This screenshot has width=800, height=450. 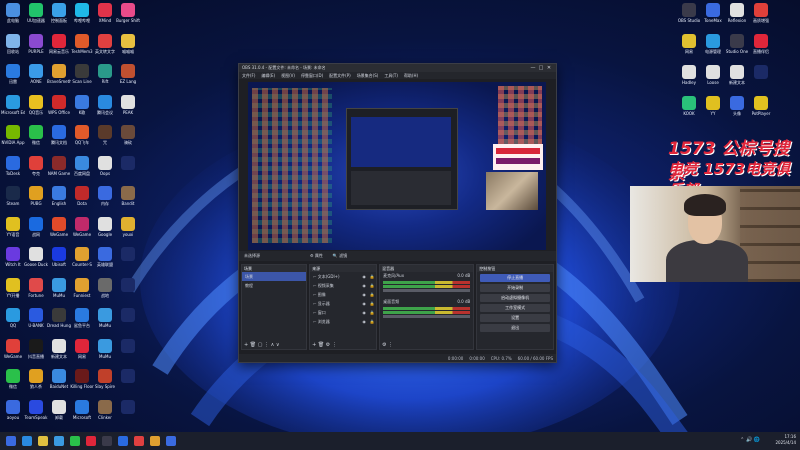 What do you see at coordinates (274, 285) in the screenshot?
I see `scene-item: 教程` at bounding box center [274, 285].